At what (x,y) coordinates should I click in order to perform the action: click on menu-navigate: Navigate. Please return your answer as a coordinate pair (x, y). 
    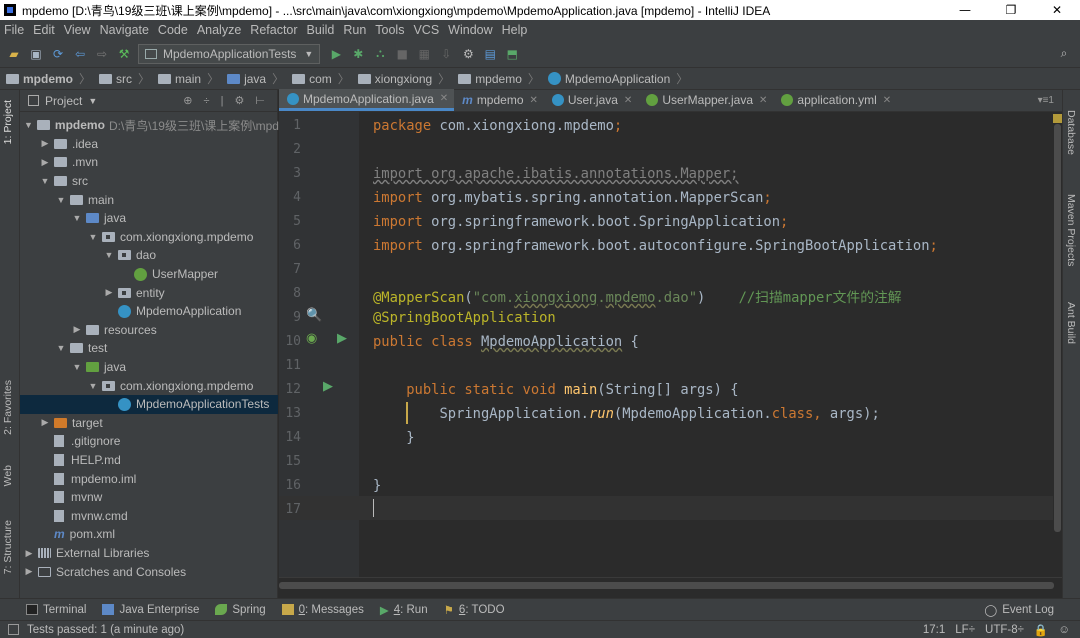
    Looking at the image, I should click on (124, 30).